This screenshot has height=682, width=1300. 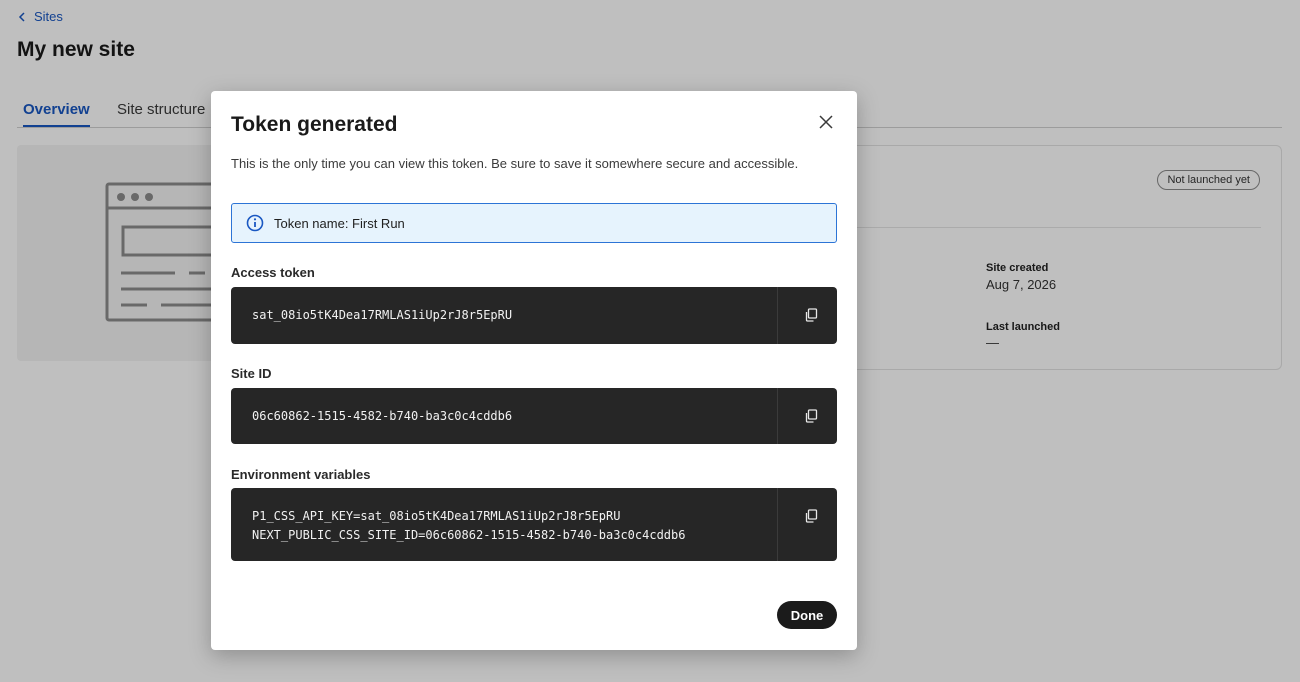 I want to click on token-name-notice: Token name: First Run, so click(x=534, y=223).